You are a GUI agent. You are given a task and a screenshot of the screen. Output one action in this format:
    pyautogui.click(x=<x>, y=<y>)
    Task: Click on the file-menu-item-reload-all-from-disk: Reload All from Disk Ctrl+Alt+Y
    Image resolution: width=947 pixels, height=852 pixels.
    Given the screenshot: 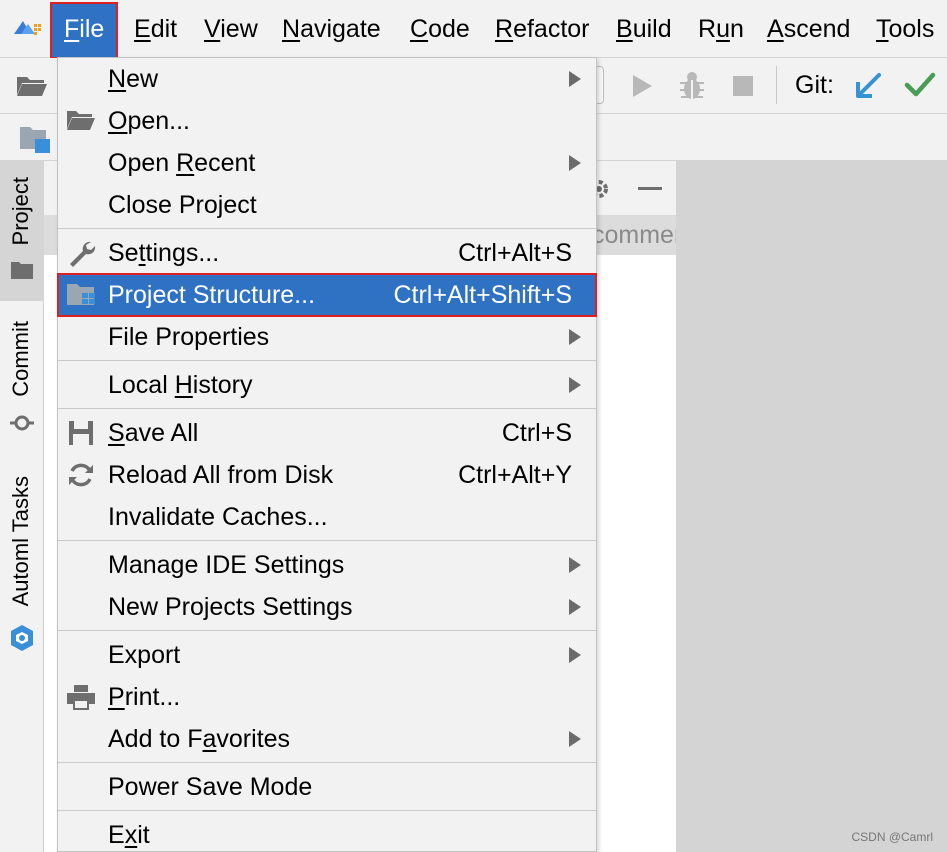 What is the action you would take?
    pyautogui.click(x=327, y=475)
    